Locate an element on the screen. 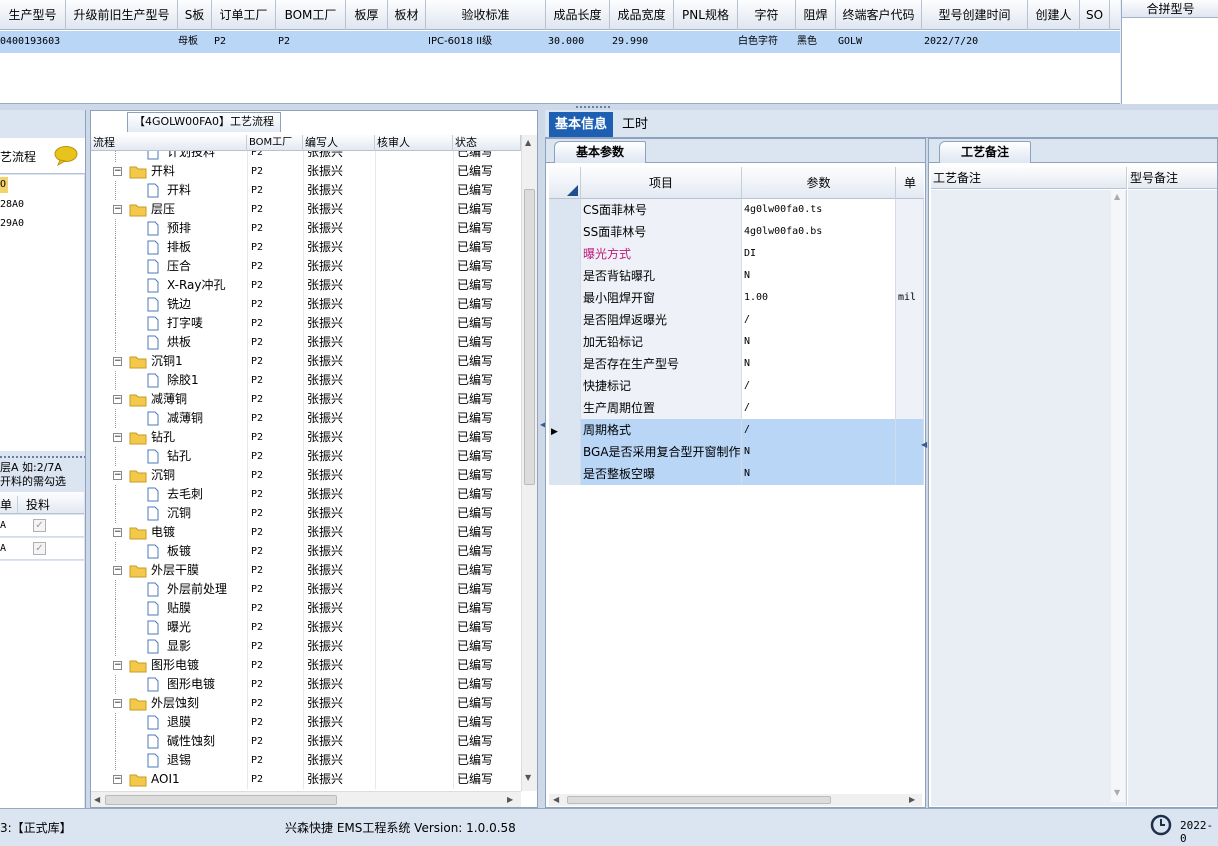 Image resolution: width=1218 pixels, height=846 pixels. col-header-bom: BOM工厂 is located at coordinates (275, 143).